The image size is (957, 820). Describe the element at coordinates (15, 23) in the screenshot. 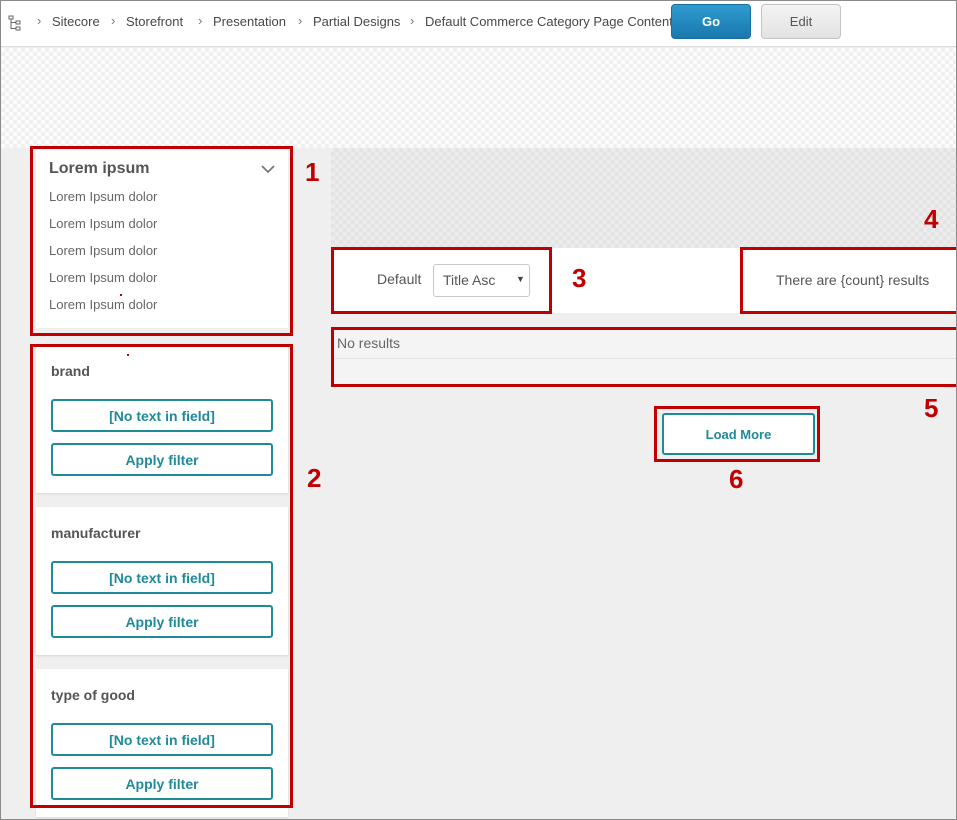

I see `content-tree-icon` at that location.